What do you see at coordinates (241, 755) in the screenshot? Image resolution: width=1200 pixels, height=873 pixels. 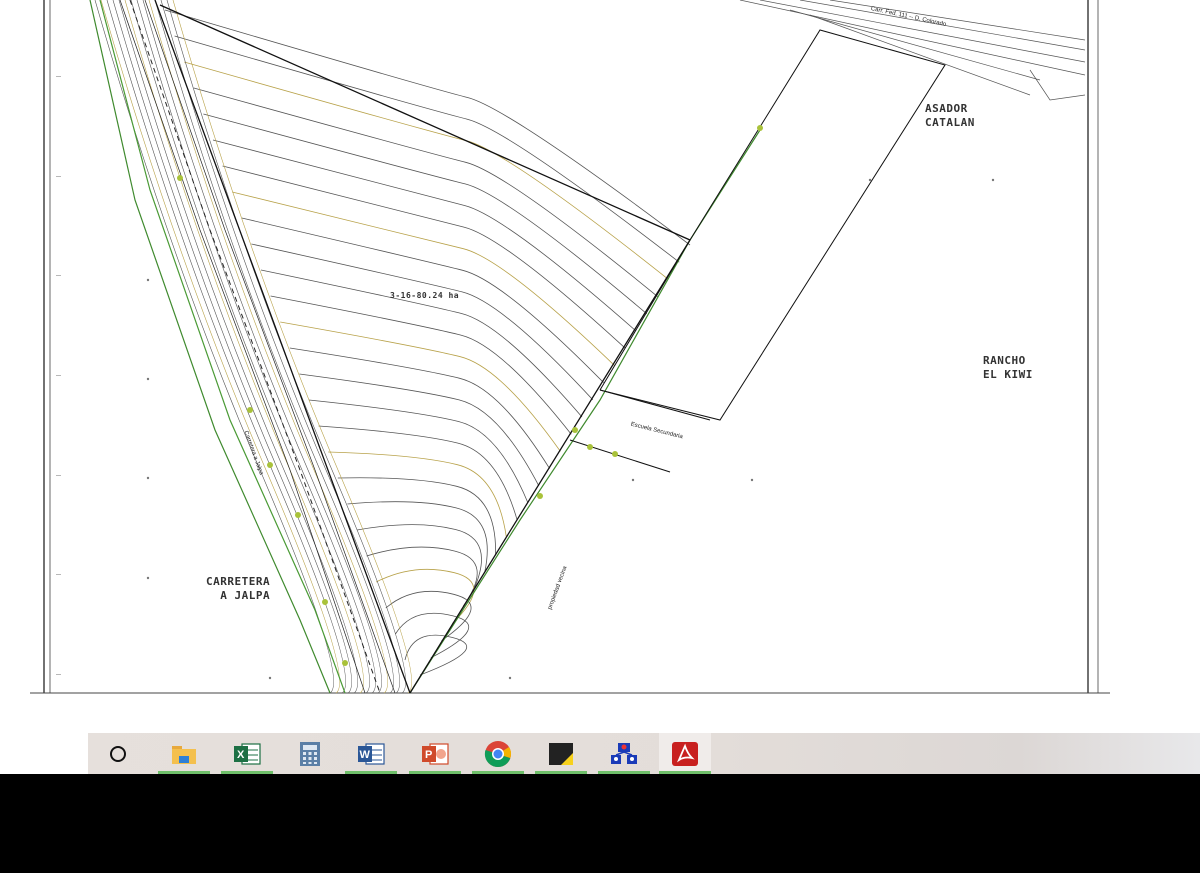 I see `svg-text: X` at bounding box center [241, 755].